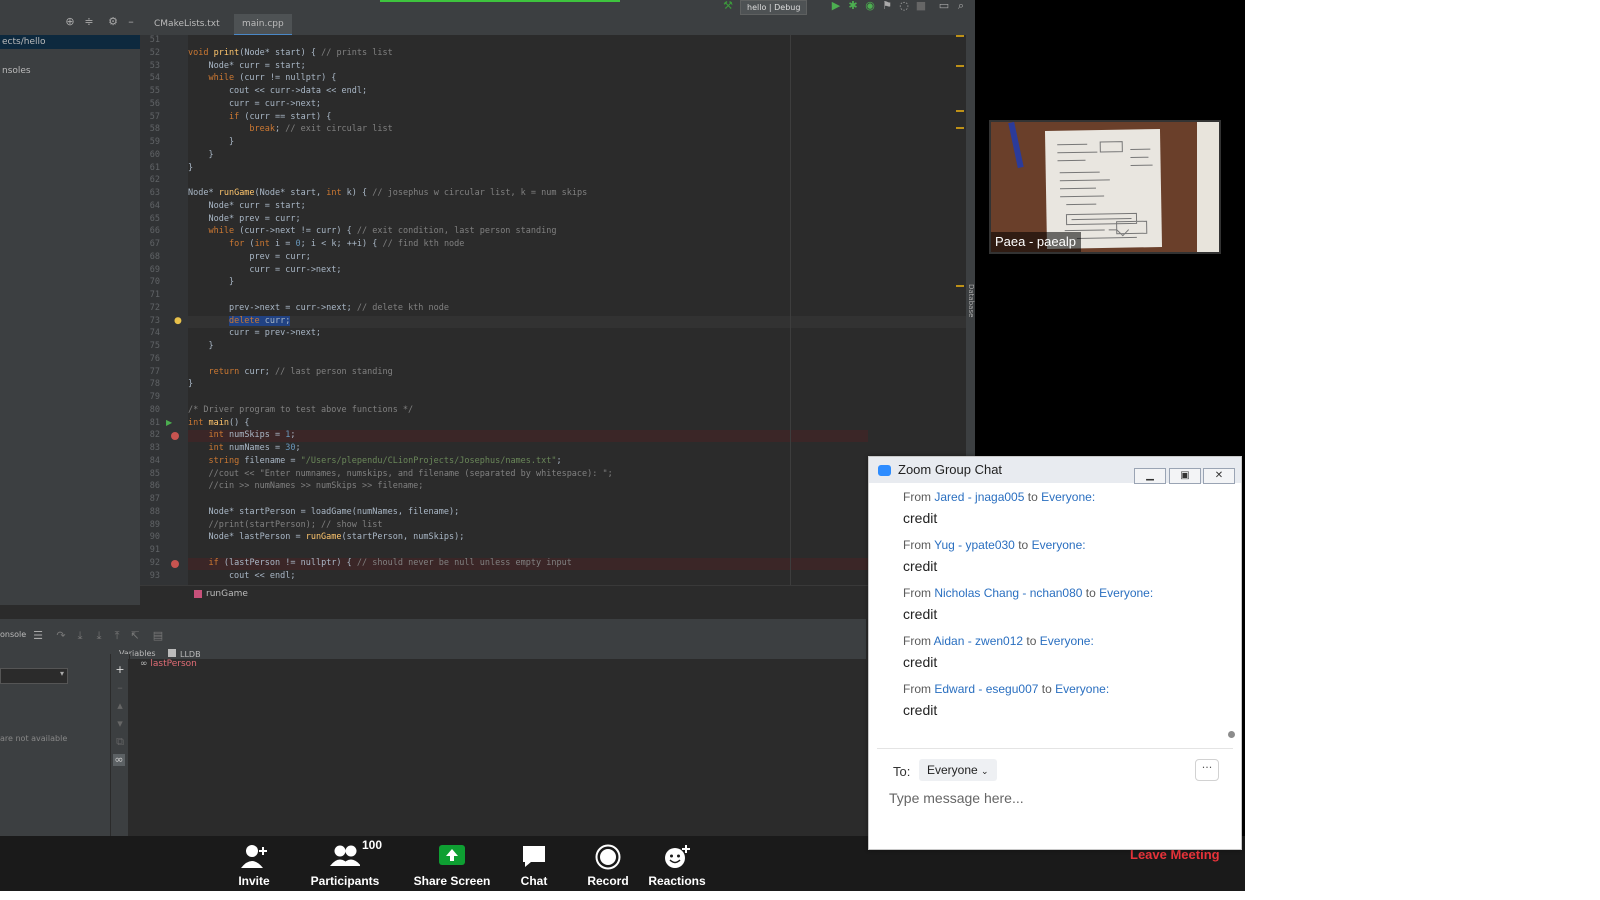 This screenshot has width=1600, height=900. What do you see at coordinates (902, 771) in the screenshot?
I see `to-label: To:` at bounding box center [902, 771].